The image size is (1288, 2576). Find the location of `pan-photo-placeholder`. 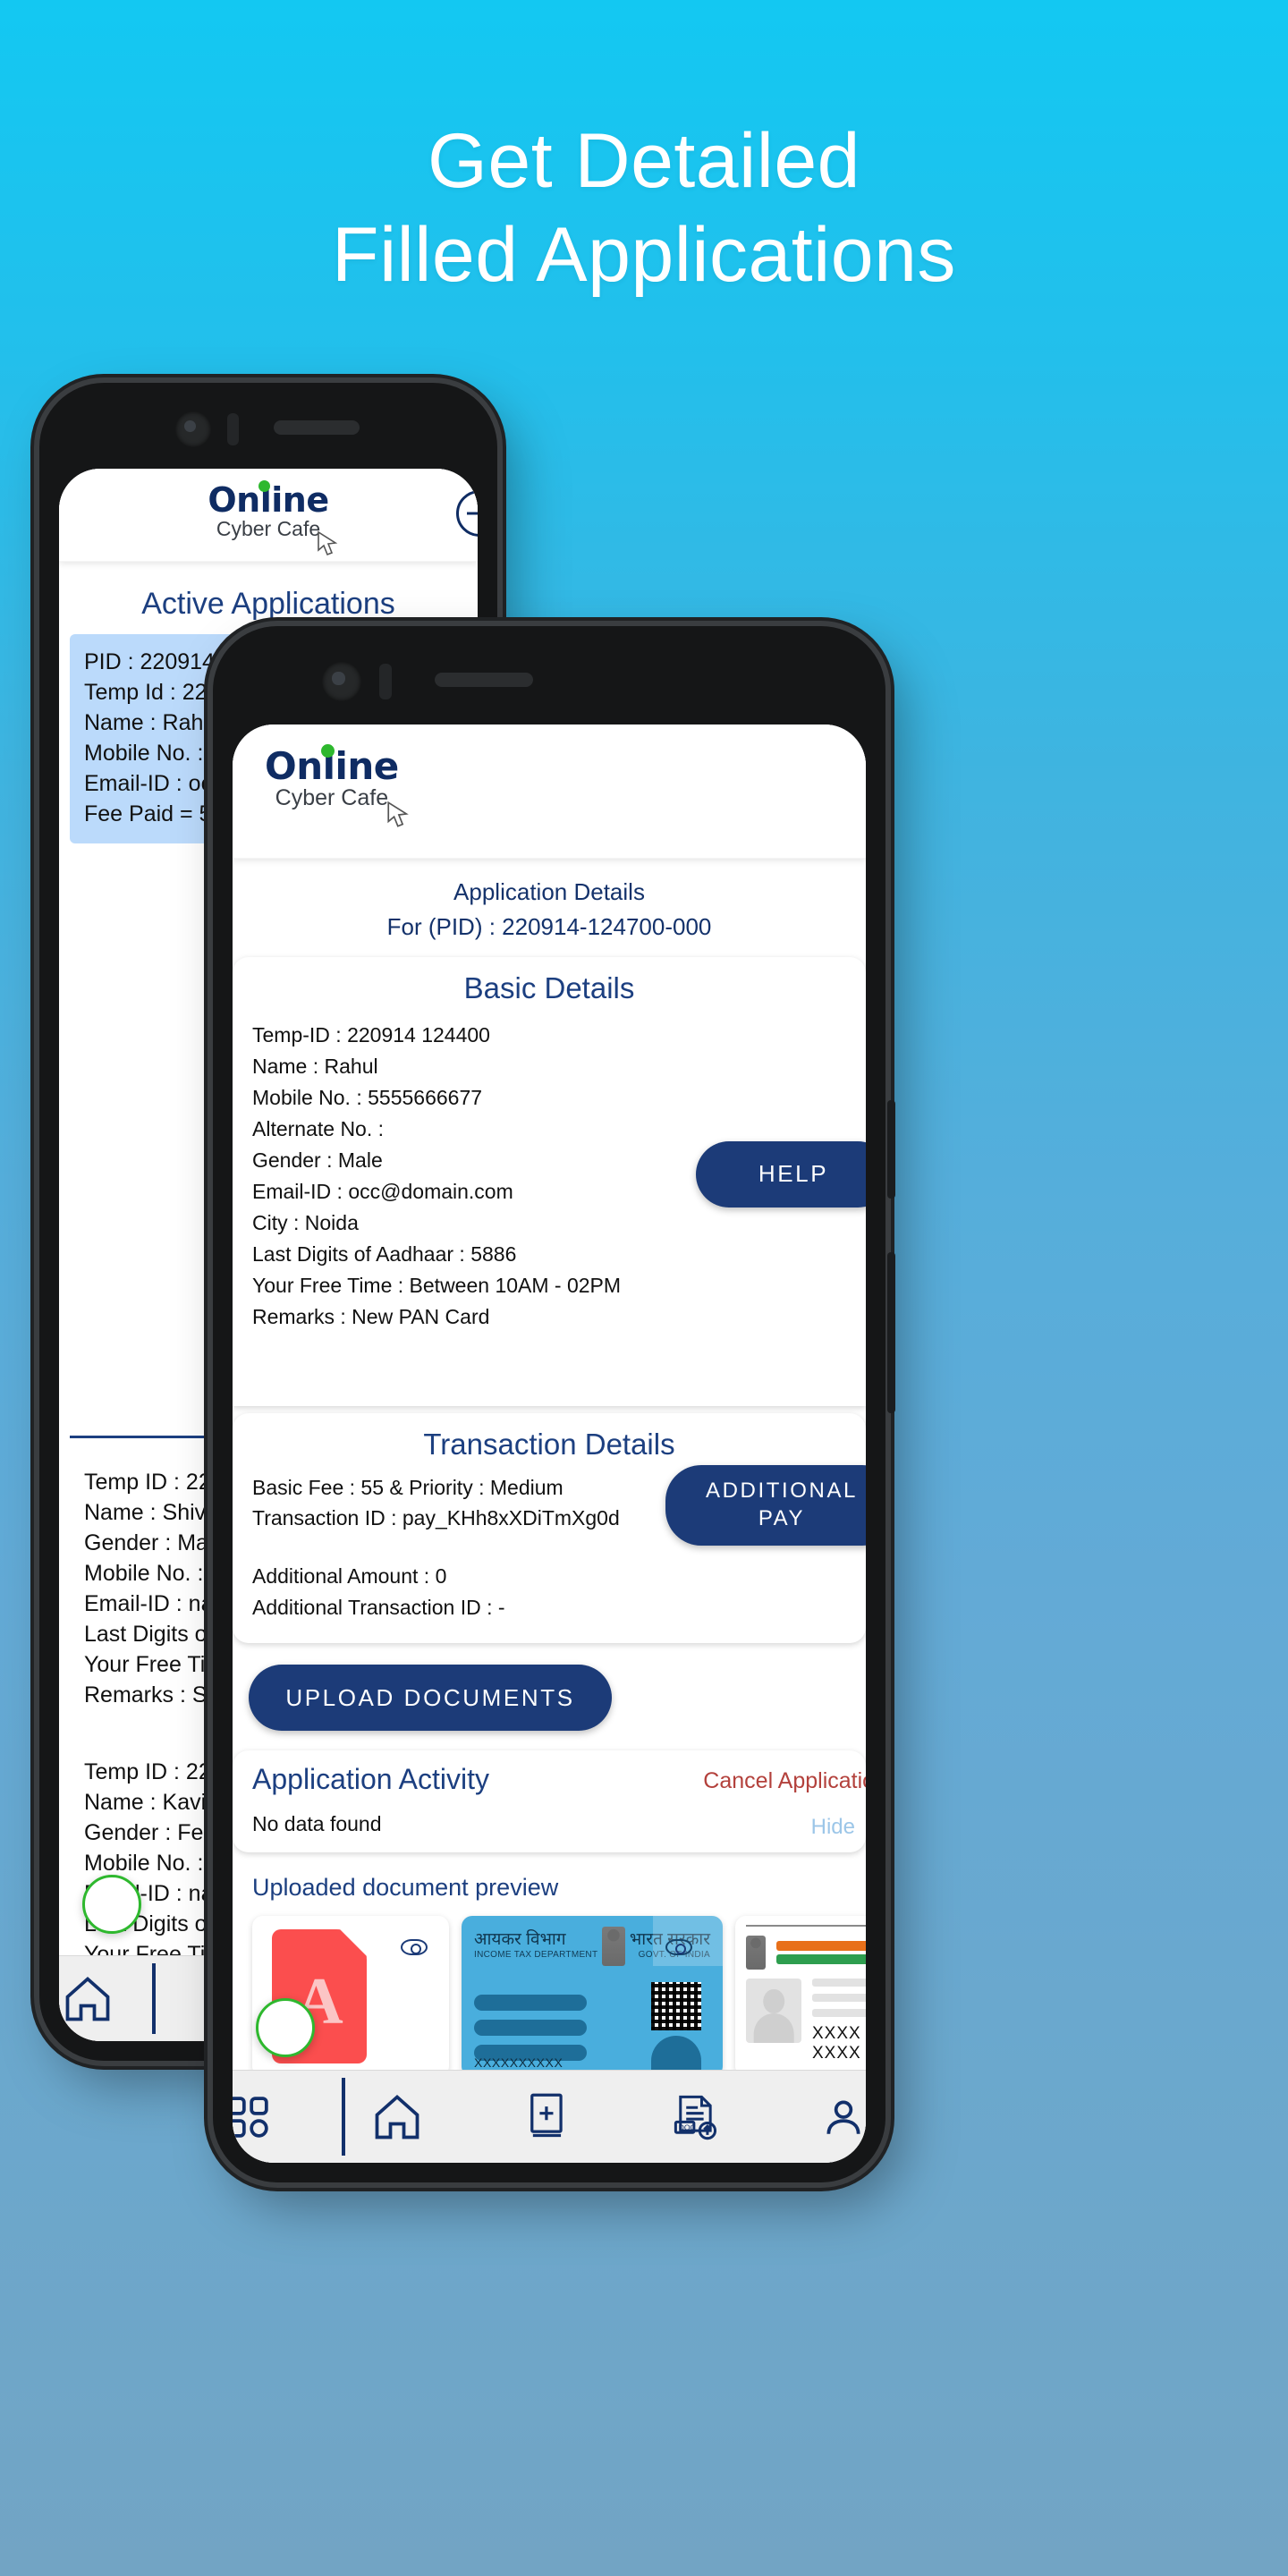

pan-photo-placeholder is located at coordinates (676, 2053).